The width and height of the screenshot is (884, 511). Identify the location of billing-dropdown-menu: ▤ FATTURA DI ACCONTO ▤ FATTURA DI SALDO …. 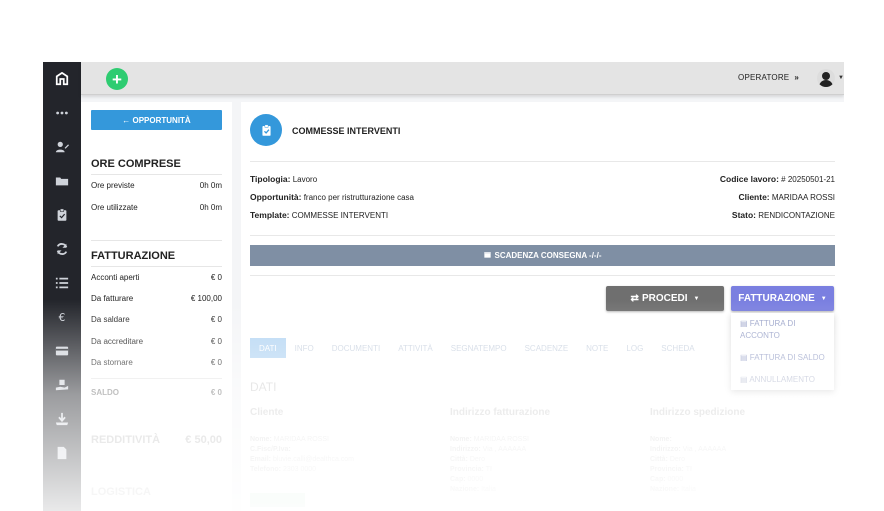
(782, 351).